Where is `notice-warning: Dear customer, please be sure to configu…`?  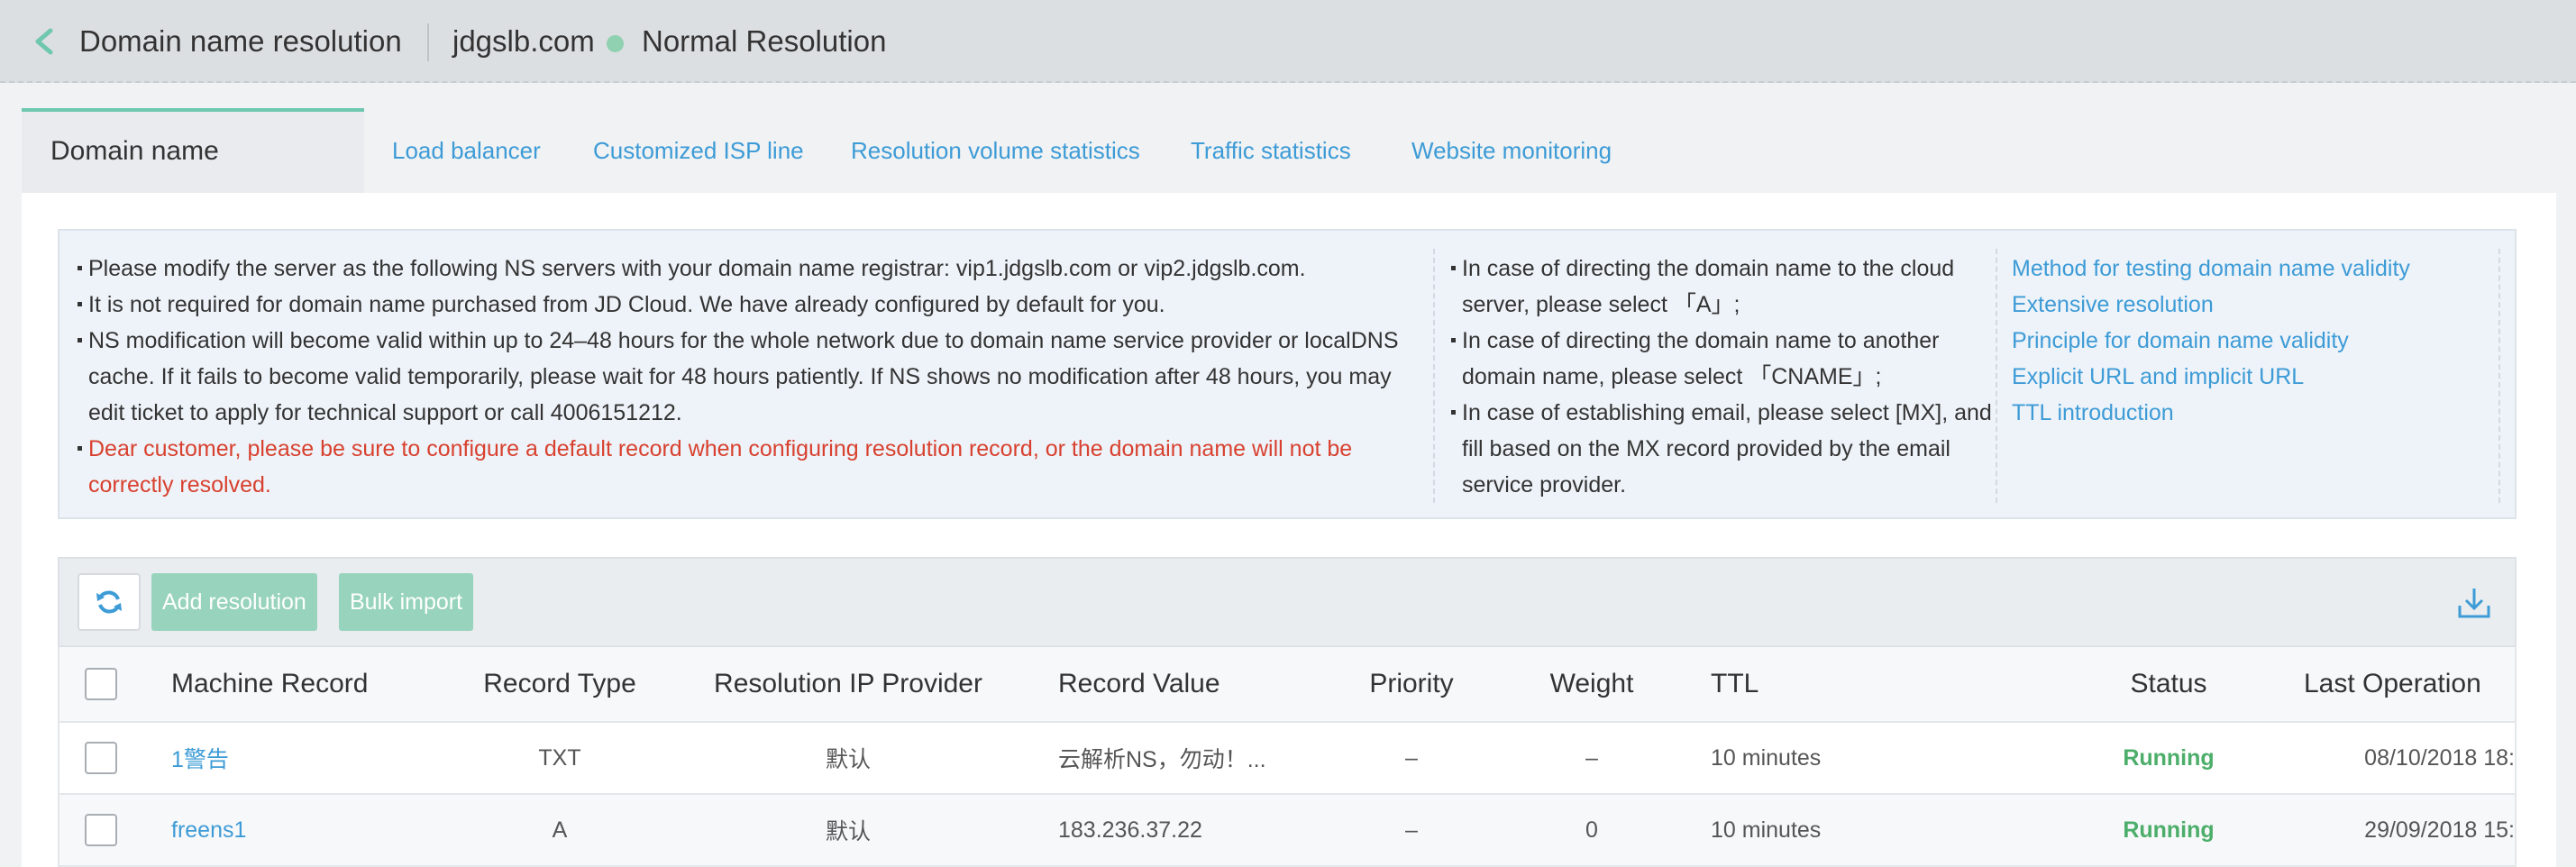 notice-warning: Dear customer, please be sure to configu… is located at coordinates (749, 467).